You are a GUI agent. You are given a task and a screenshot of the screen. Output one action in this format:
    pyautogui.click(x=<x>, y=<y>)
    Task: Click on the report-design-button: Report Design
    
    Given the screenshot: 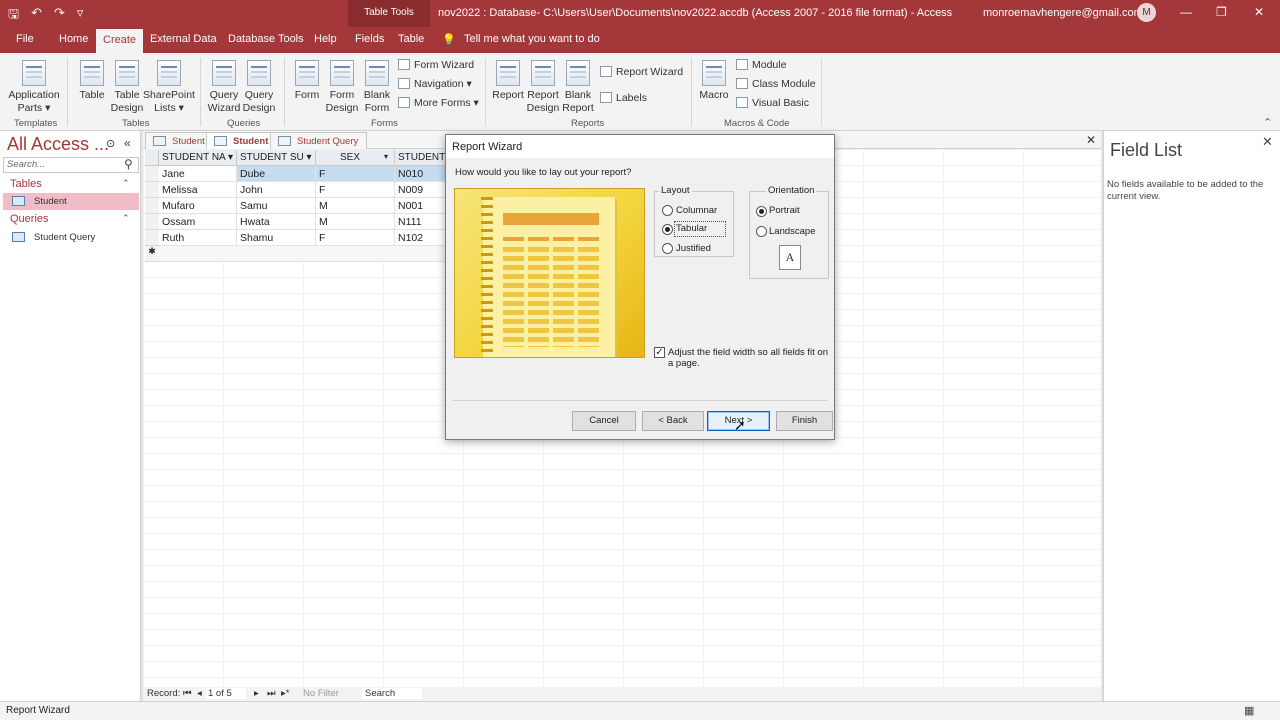 What is the action you would take?
    pyautogui.click(x=543, y=87)
    